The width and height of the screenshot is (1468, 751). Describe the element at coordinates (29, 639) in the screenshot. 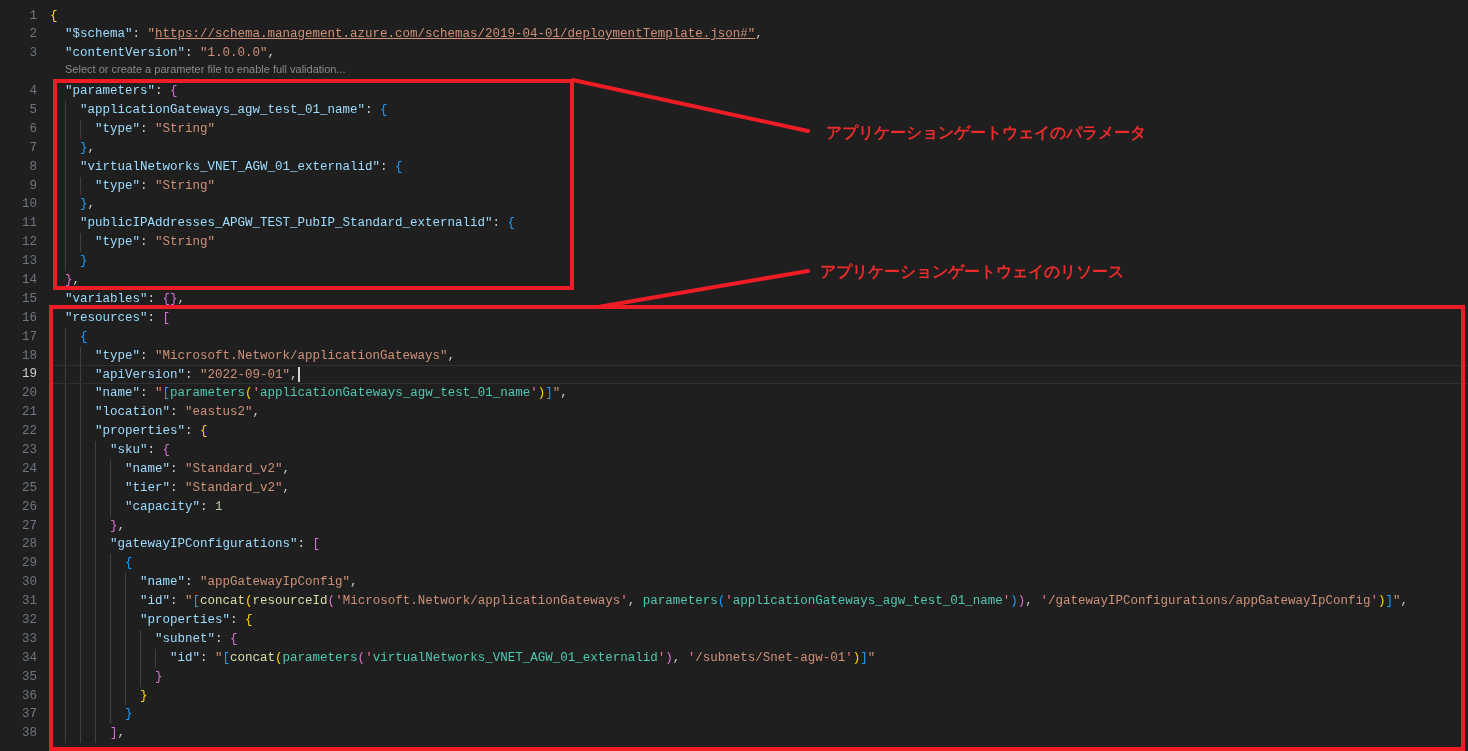

I see `line-number: 33` at that location.